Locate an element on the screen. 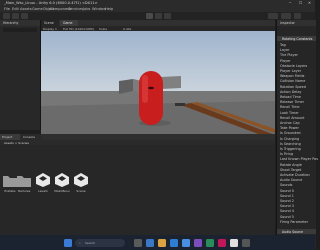 The height and width of the screenshot is (250, 320). menu-item-services: Services is located at coordinates (75, 9).